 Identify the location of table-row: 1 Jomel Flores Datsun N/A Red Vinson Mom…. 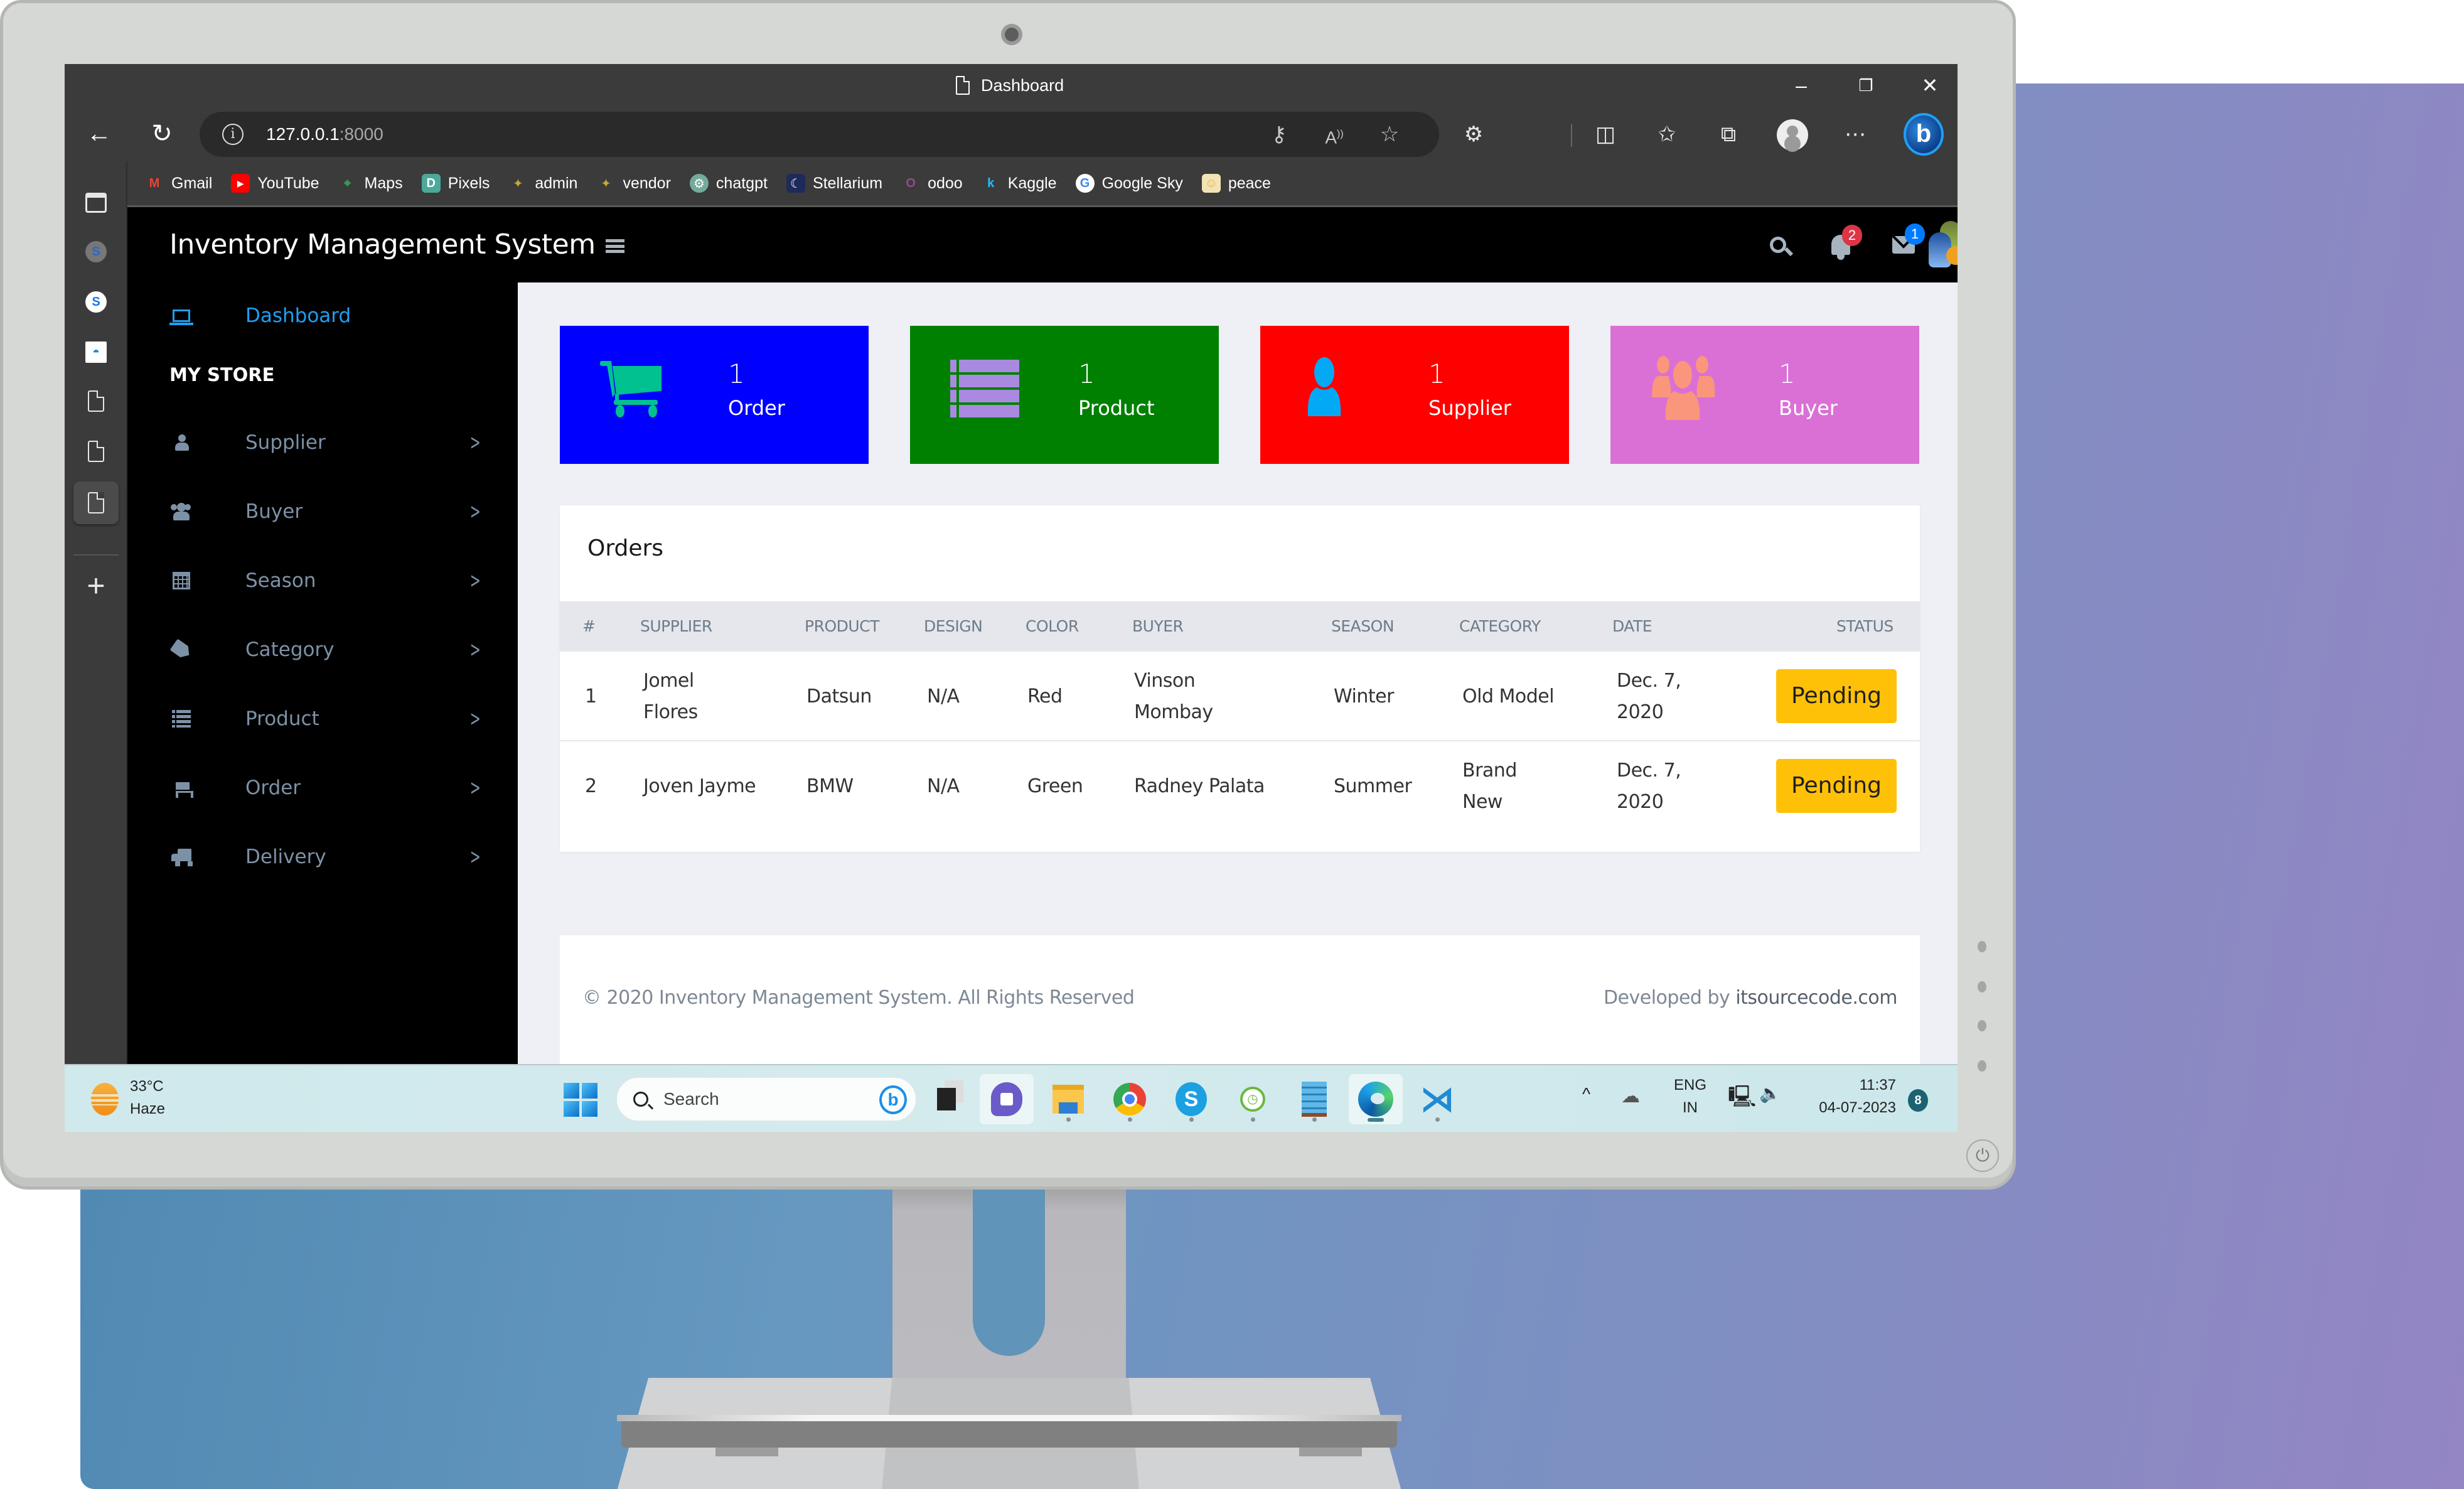
(1240, 696).